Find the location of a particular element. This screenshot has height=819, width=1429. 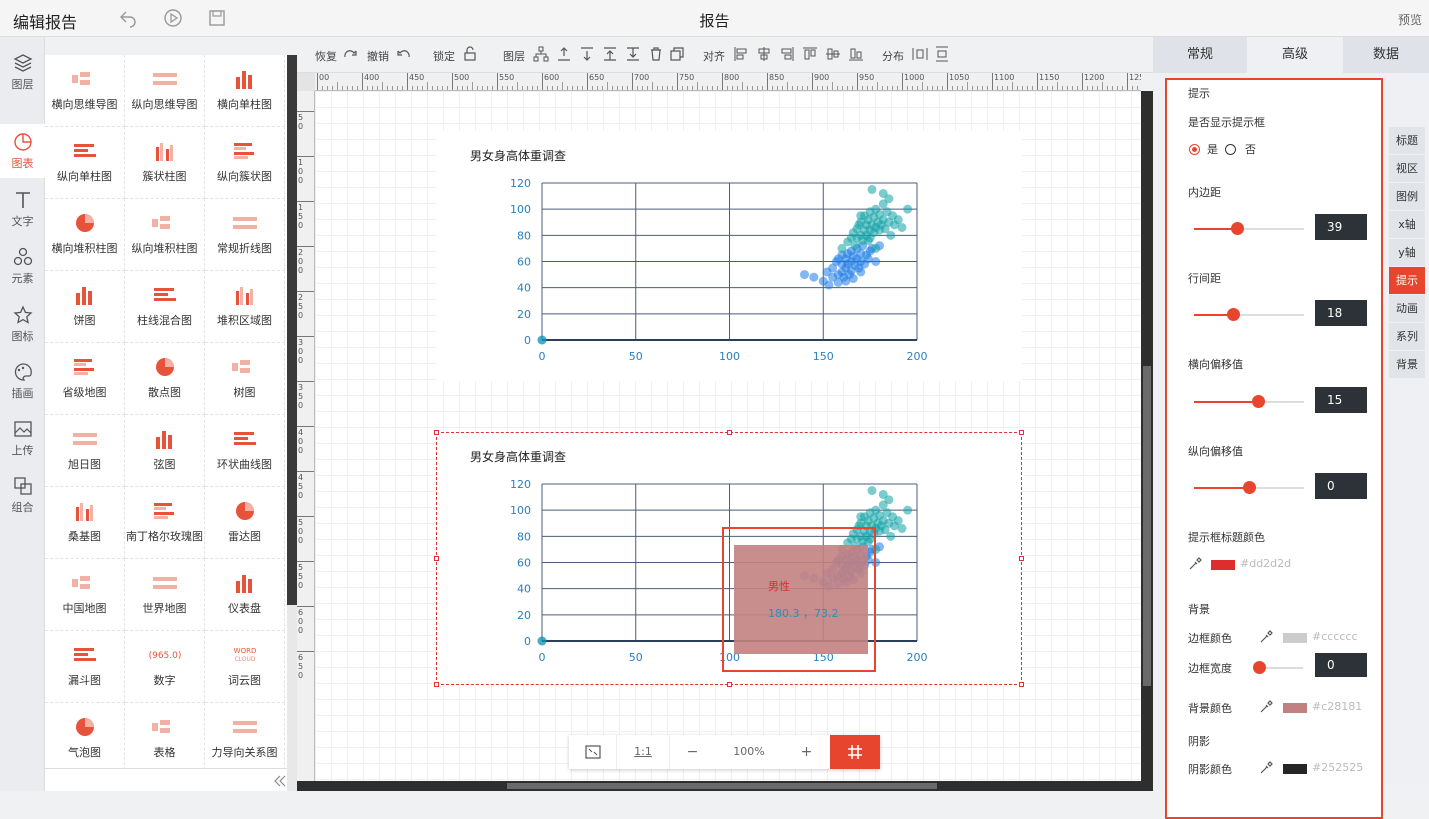

chart-type-0: 横向思维导图 is located at coordinates (85, 91).